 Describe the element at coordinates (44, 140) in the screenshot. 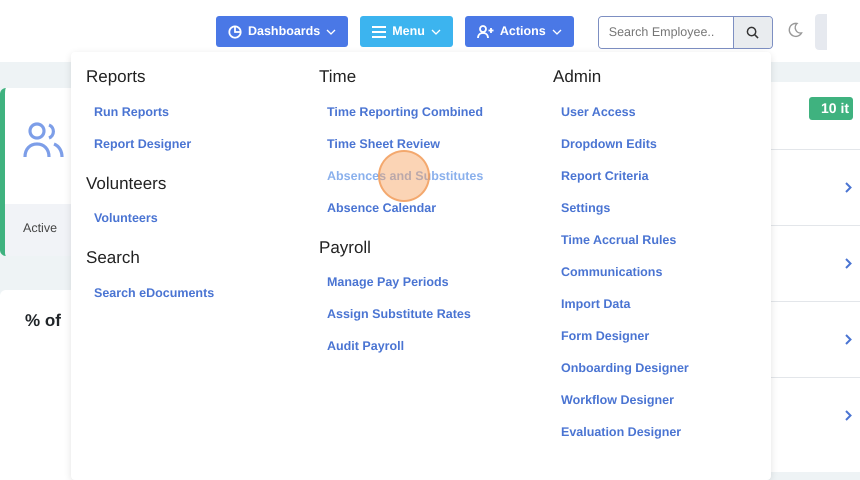

I see `users-icon` at that location.